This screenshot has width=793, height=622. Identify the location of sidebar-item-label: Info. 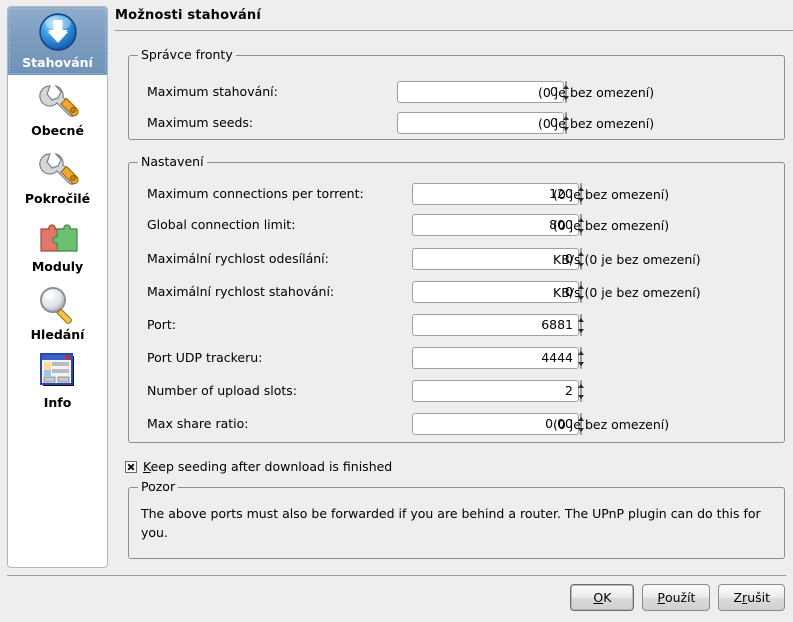
(57, 402).